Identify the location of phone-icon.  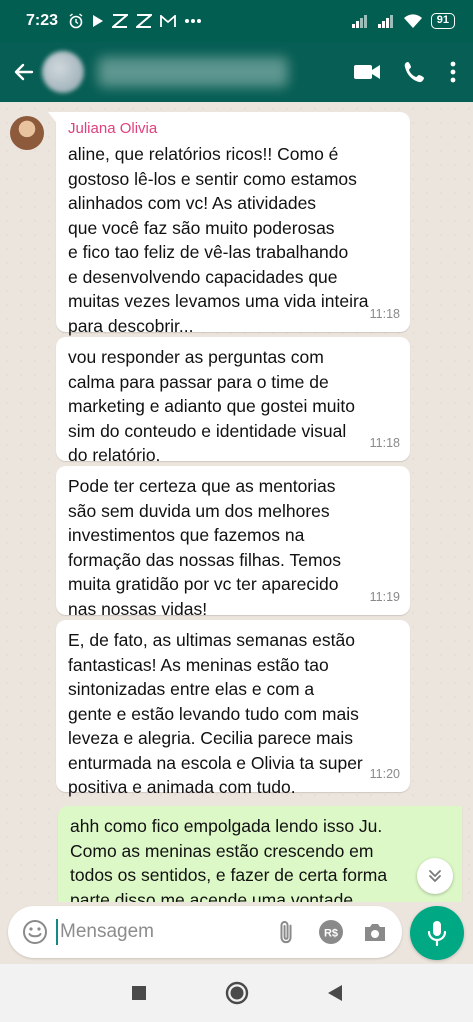
(415, 72).